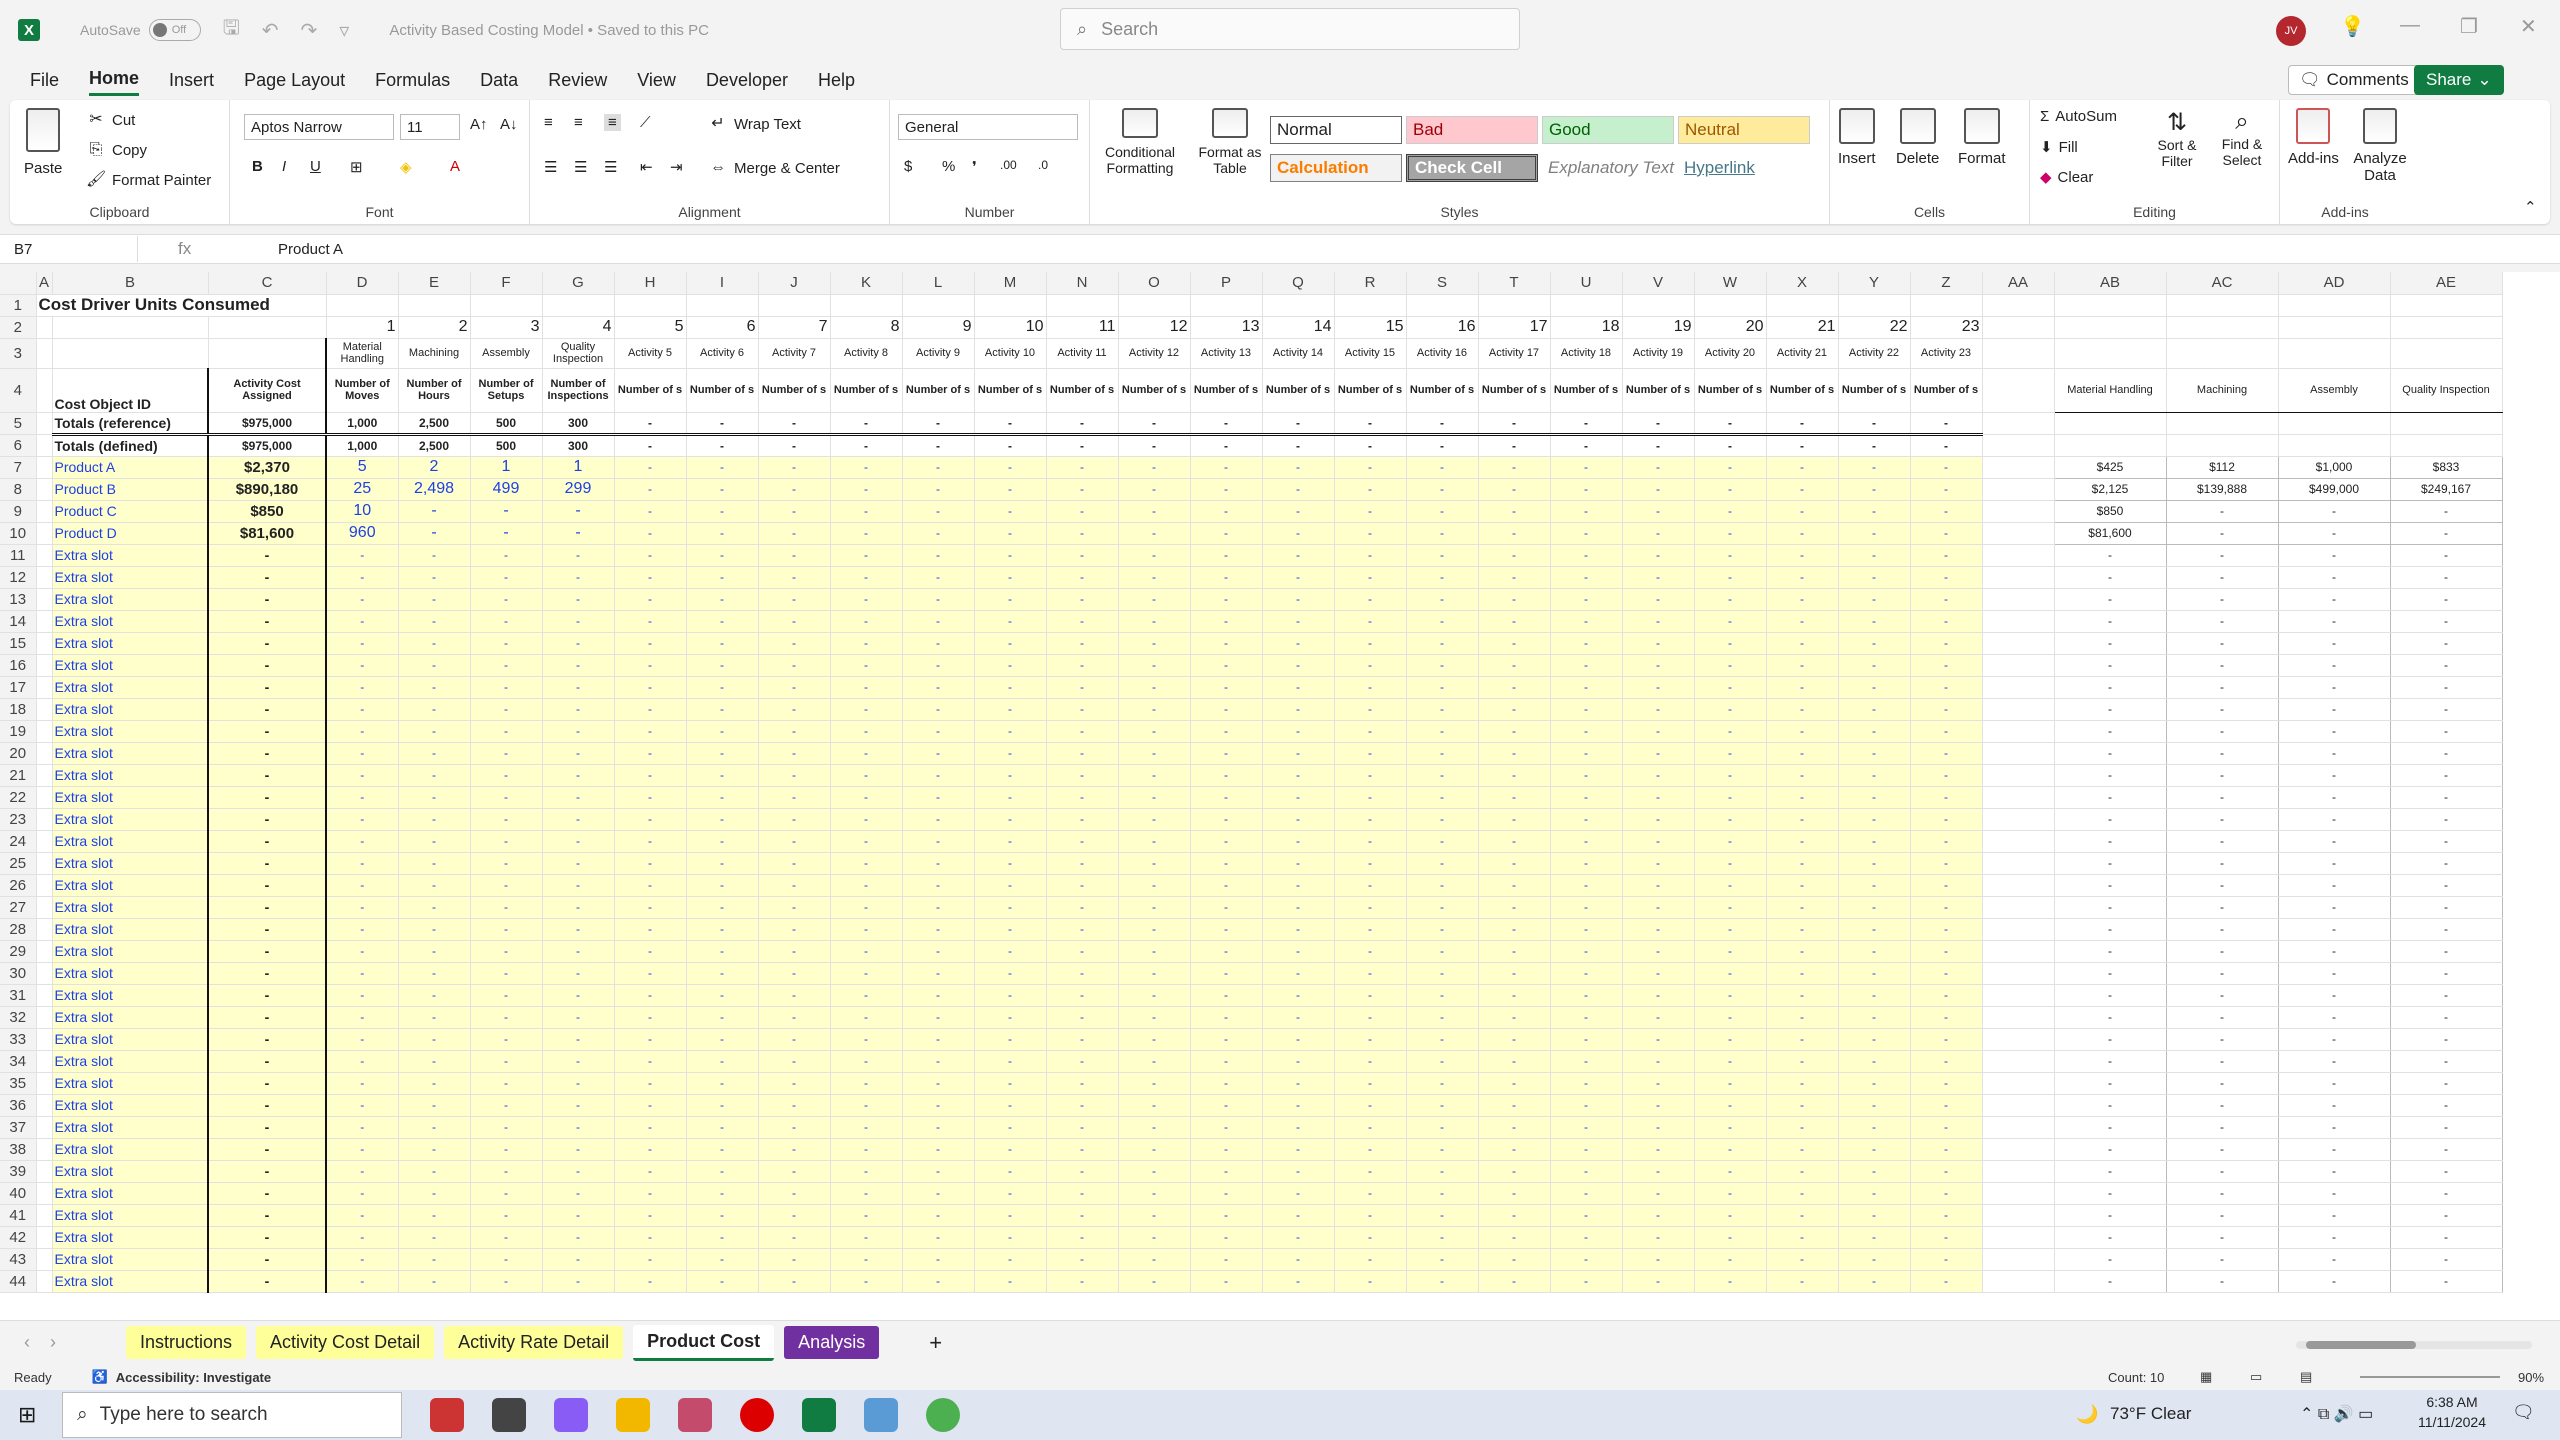 This screenshot has height=1440, width=2560. I want to click on driver-name: Number of Hours, so click(434, 390).